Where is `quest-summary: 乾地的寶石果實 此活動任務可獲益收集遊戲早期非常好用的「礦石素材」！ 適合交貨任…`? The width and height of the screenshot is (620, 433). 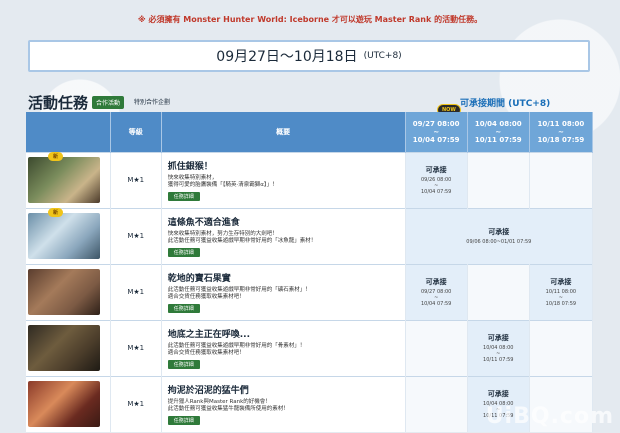 quest-summary: 乾地的寶石果實 此活動任務可獲益收集遊戲早期非常好用的「礦石素材」！ 適合交貨任… is located at coordinates (283, 291).